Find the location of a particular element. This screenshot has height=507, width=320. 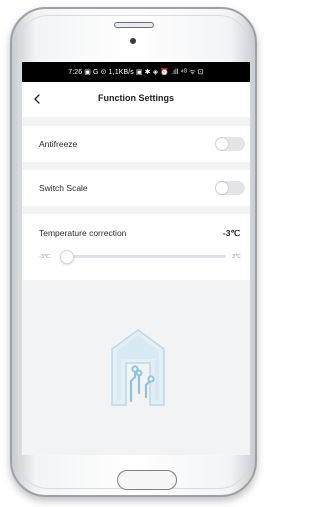

navigation-bar: Function Settings is located at coordinates (136, 99).